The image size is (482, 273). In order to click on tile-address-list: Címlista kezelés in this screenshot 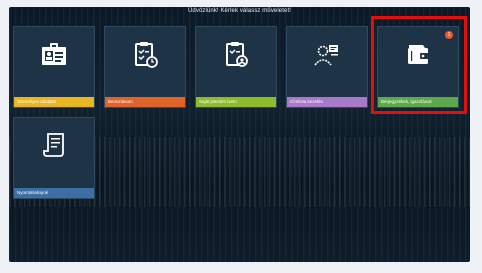, I will do `click(327, 67)`.